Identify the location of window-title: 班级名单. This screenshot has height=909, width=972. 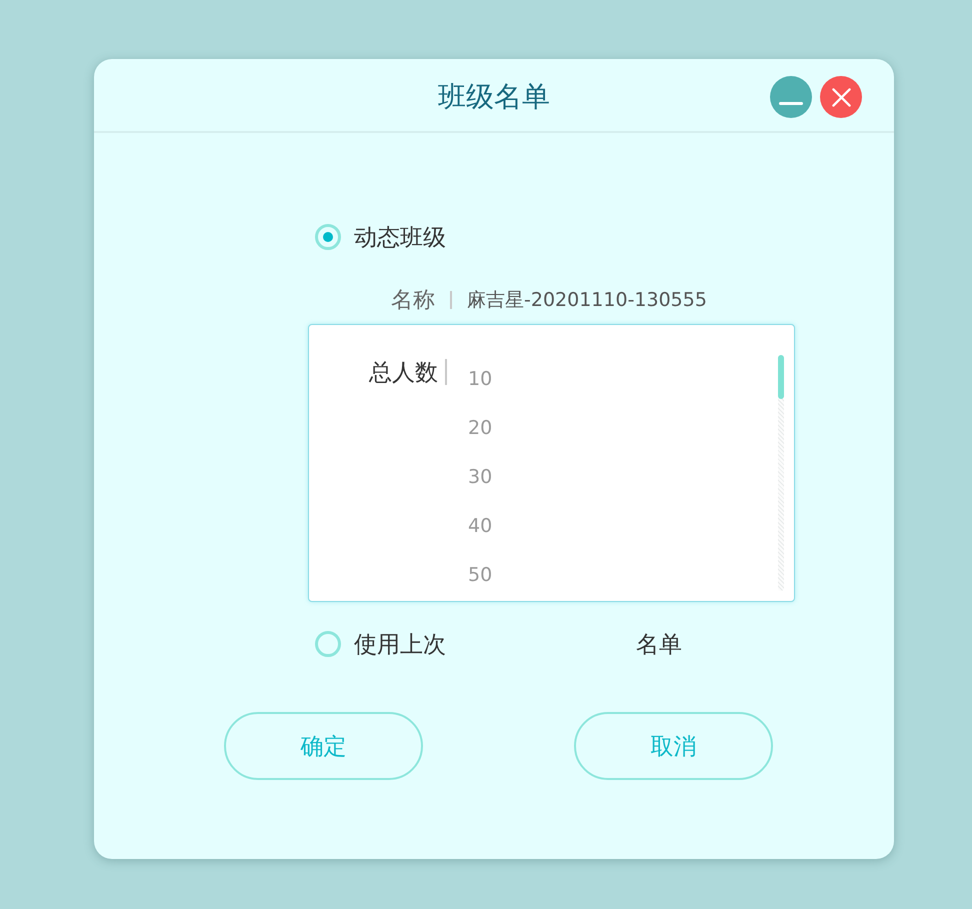
(494, 97).